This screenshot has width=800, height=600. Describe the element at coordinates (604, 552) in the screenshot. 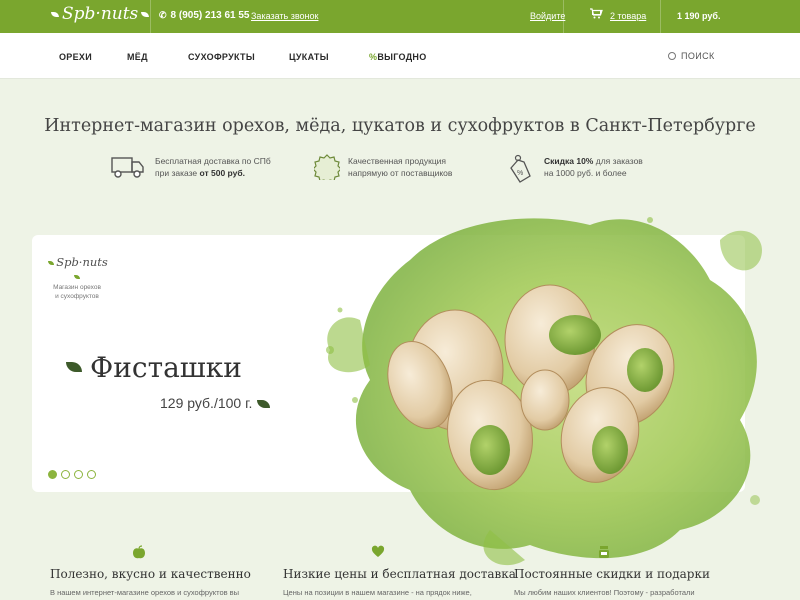

I see `gift-jar-icon` at that location.